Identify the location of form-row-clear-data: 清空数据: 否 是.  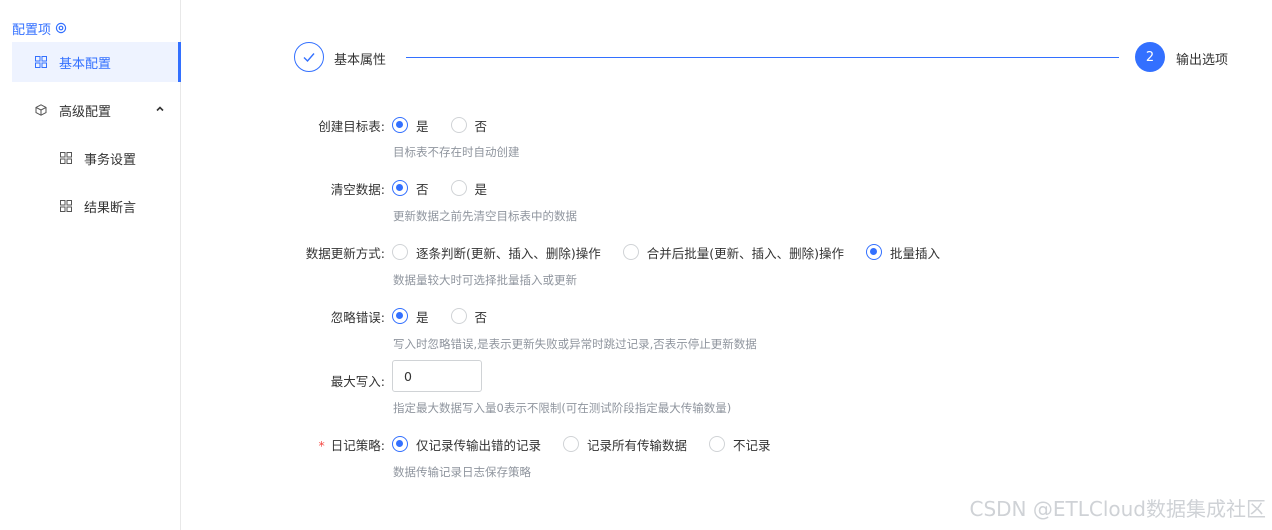
(636, 188).